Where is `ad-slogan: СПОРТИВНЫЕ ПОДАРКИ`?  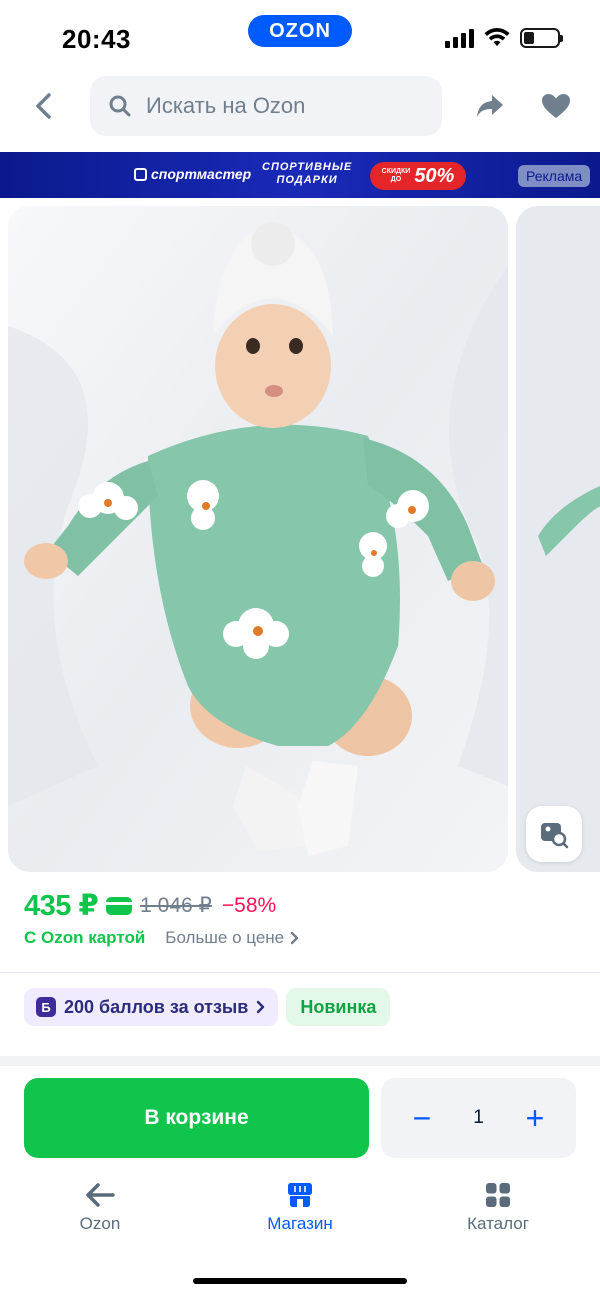 ad-slogan: СПОРТИВНЫЕ ПОДАРКИ is located at coordinates (307, 174).